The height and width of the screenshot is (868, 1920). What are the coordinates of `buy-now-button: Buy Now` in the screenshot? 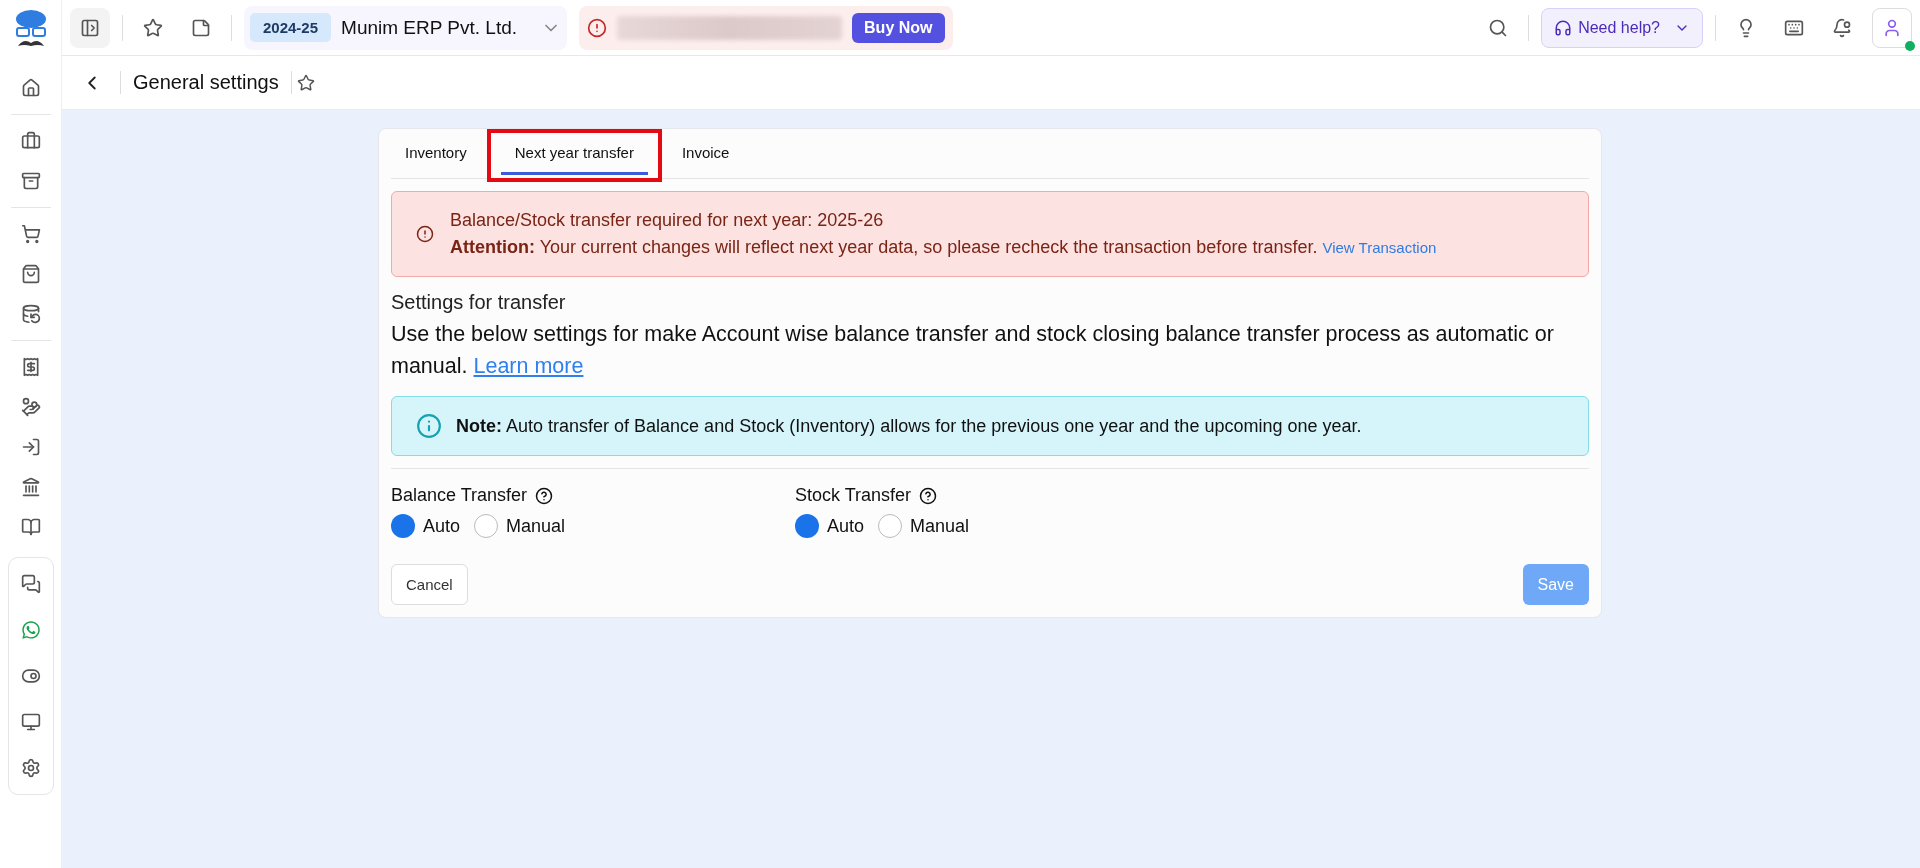 It's located at (898, 27).